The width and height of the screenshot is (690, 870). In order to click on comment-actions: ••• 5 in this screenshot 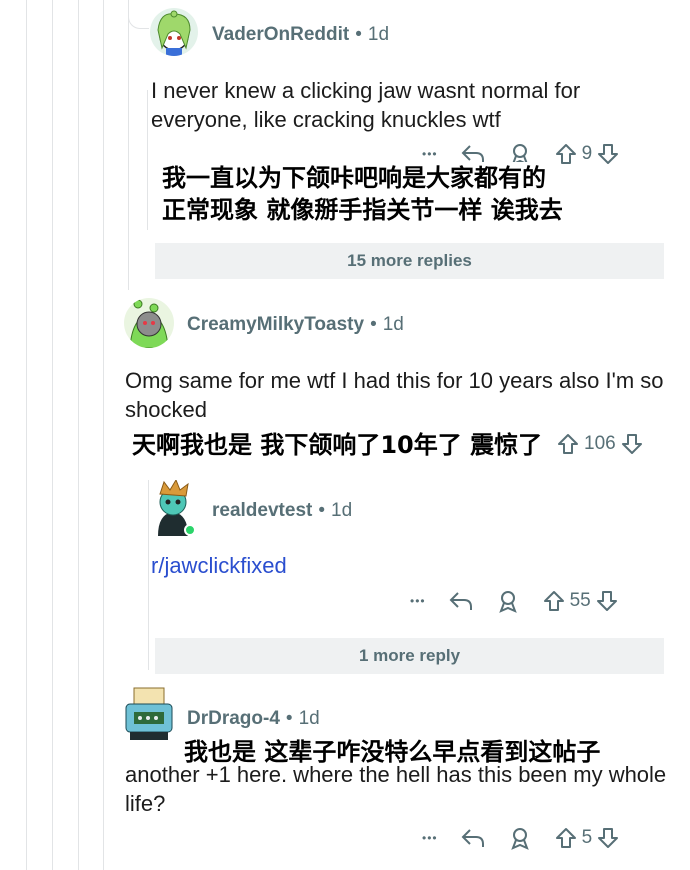, I will do `click(521, 838)`.